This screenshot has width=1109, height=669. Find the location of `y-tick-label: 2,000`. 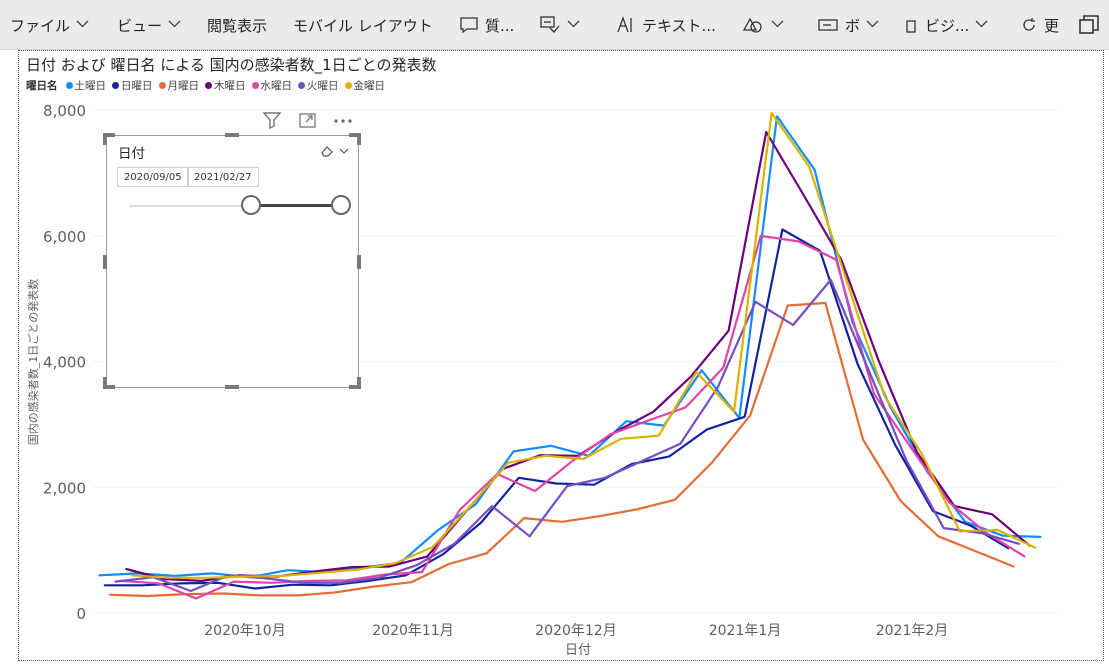

y-tick-label: 2,000 is located at coordinates (64, 488).